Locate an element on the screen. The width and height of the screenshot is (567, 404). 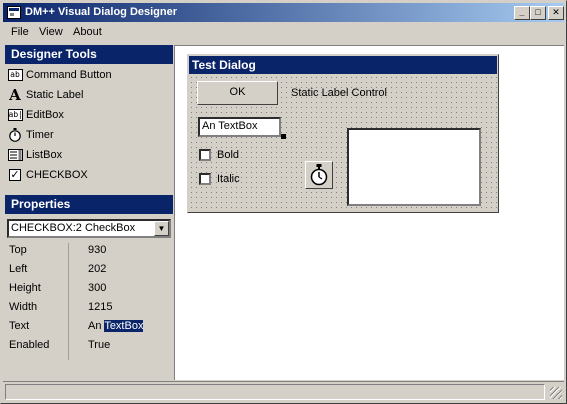
tool-label: Static Label is located at coordinates (55, 95).